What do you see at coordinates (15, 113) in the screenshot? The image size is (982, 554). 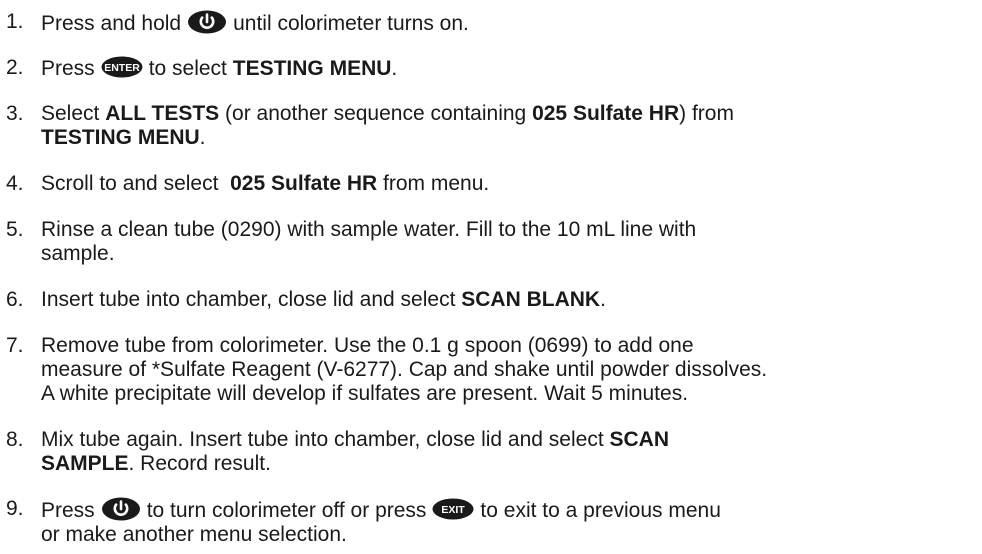 I see `step-number: 3.` at bounding box center [15, 113].